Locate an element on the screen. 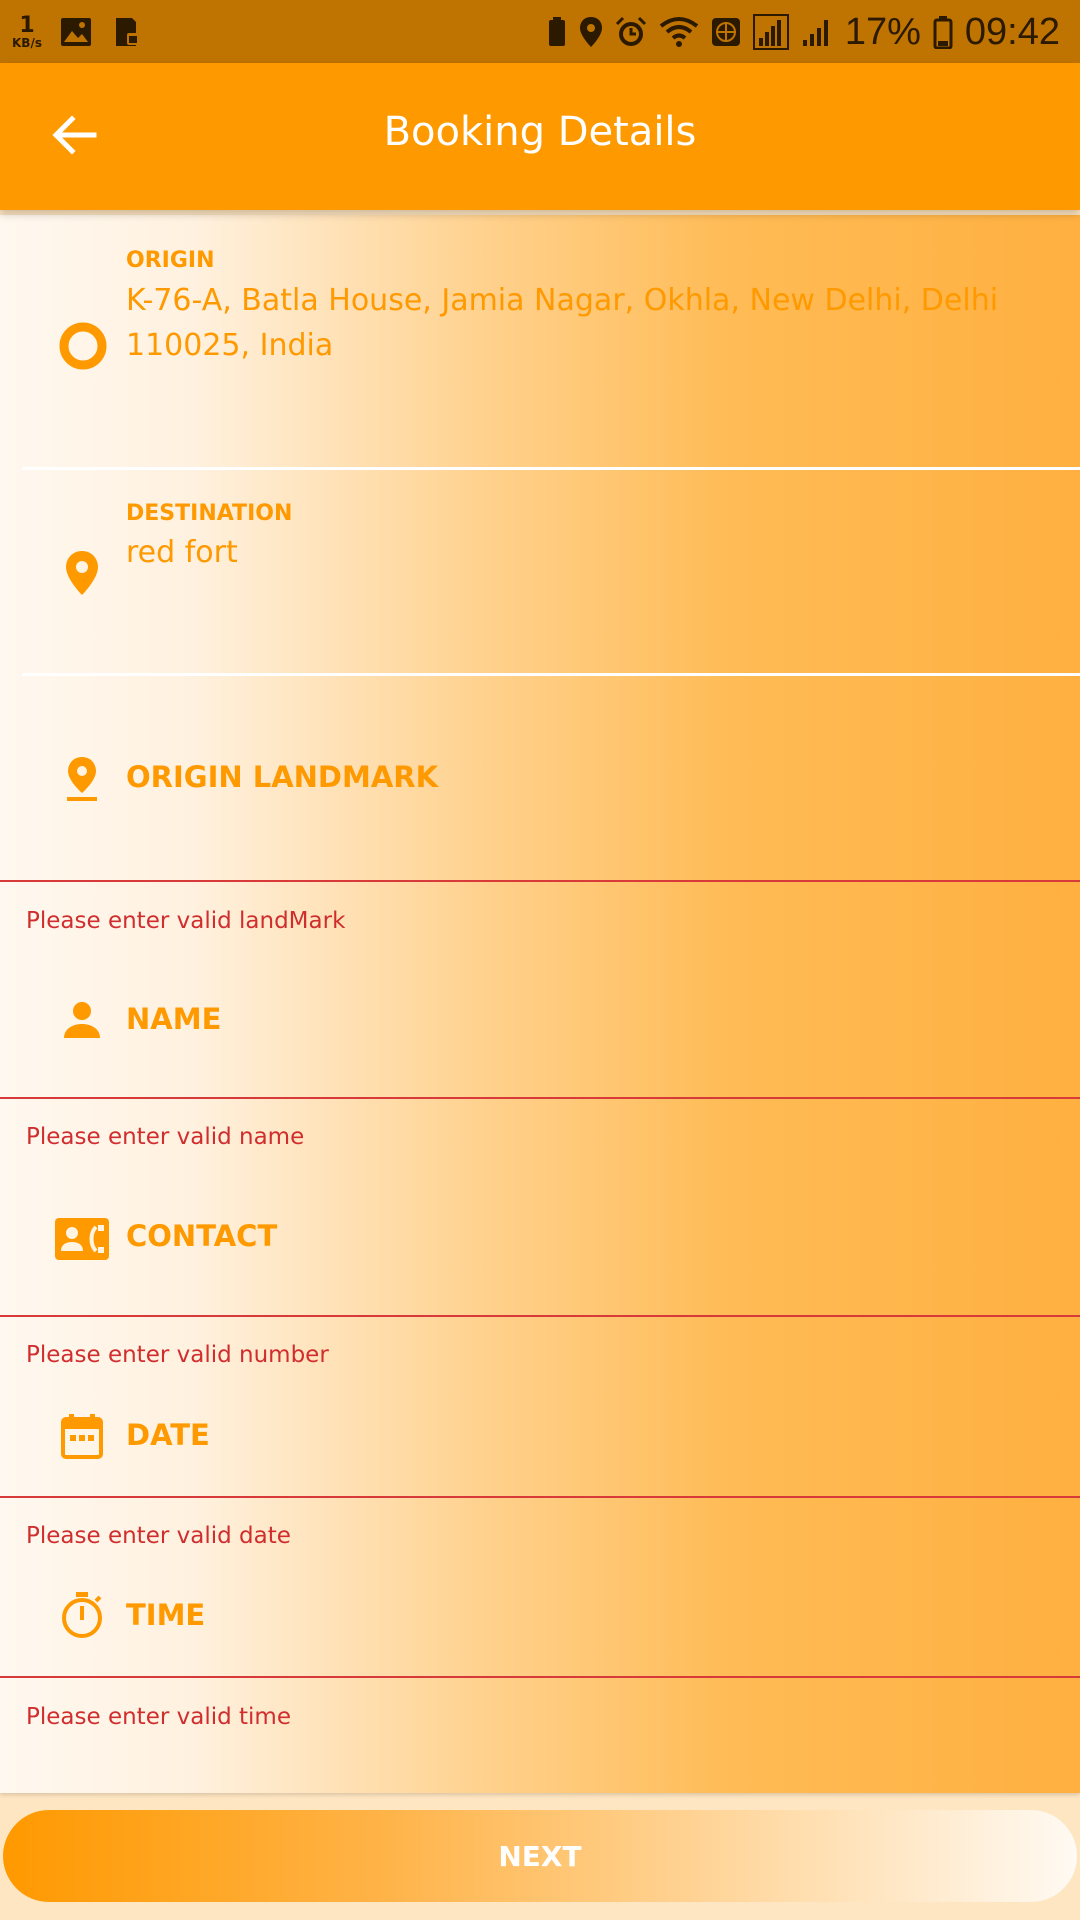 The image size is (1080, 1920). name-error: Please enter valid name is located at coordinates (165, 1137).